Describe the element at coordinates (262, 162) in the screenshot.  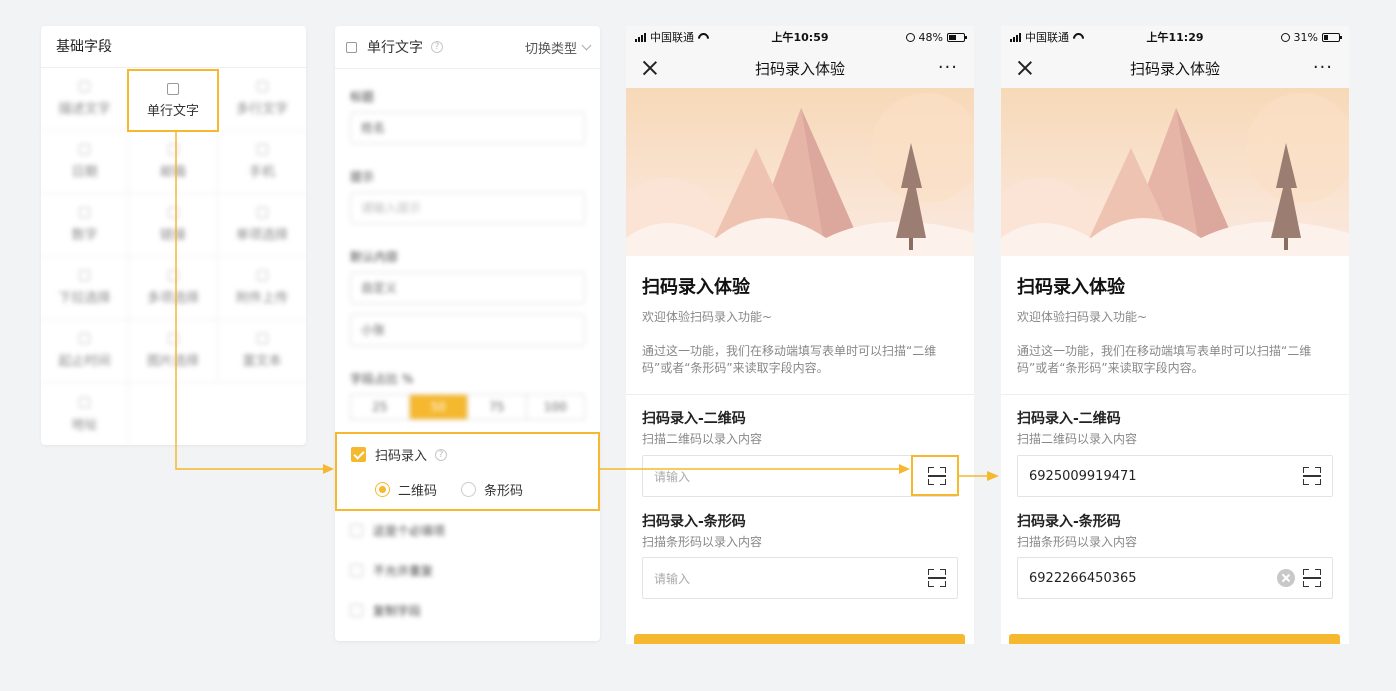
I see `field-item-phone: 手机` at that location.